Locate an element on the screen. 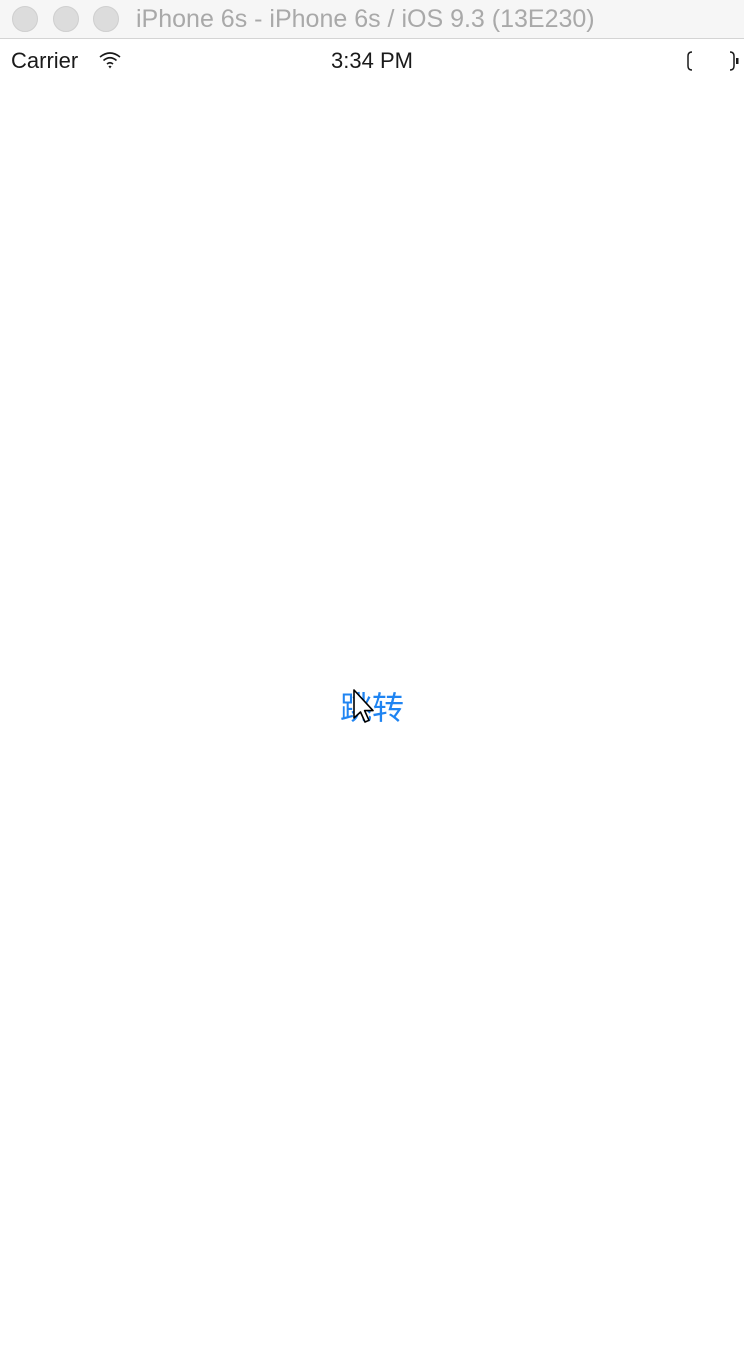 This screenshot has height=1372, width=744. zoom-window-button is located at coordinates (106, 19).